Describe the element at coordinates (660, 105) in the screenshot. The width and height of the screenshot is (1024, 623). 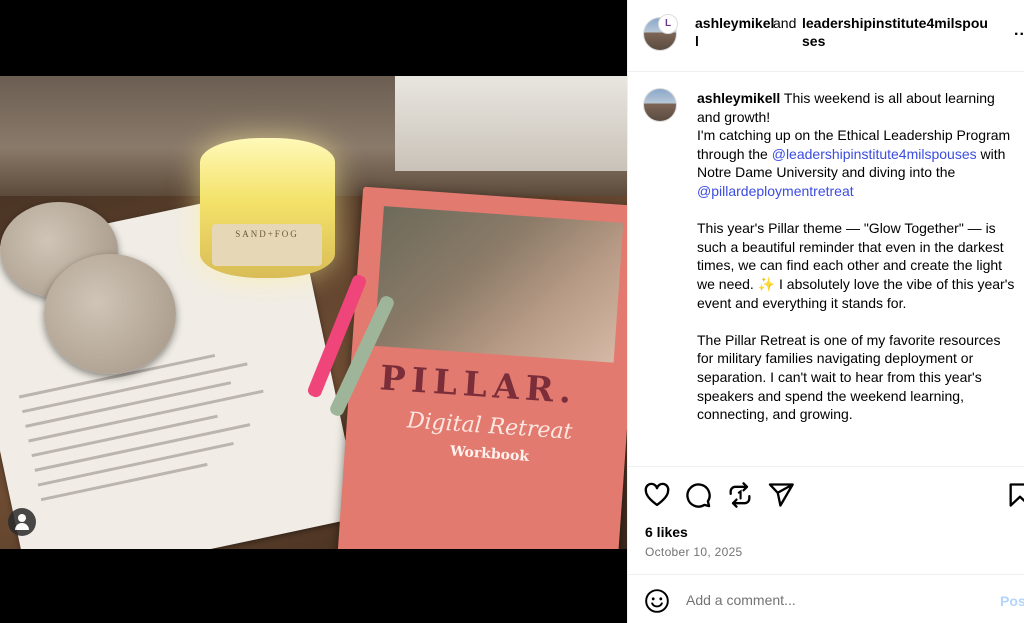
I see `caption-author-avatar` at that location.